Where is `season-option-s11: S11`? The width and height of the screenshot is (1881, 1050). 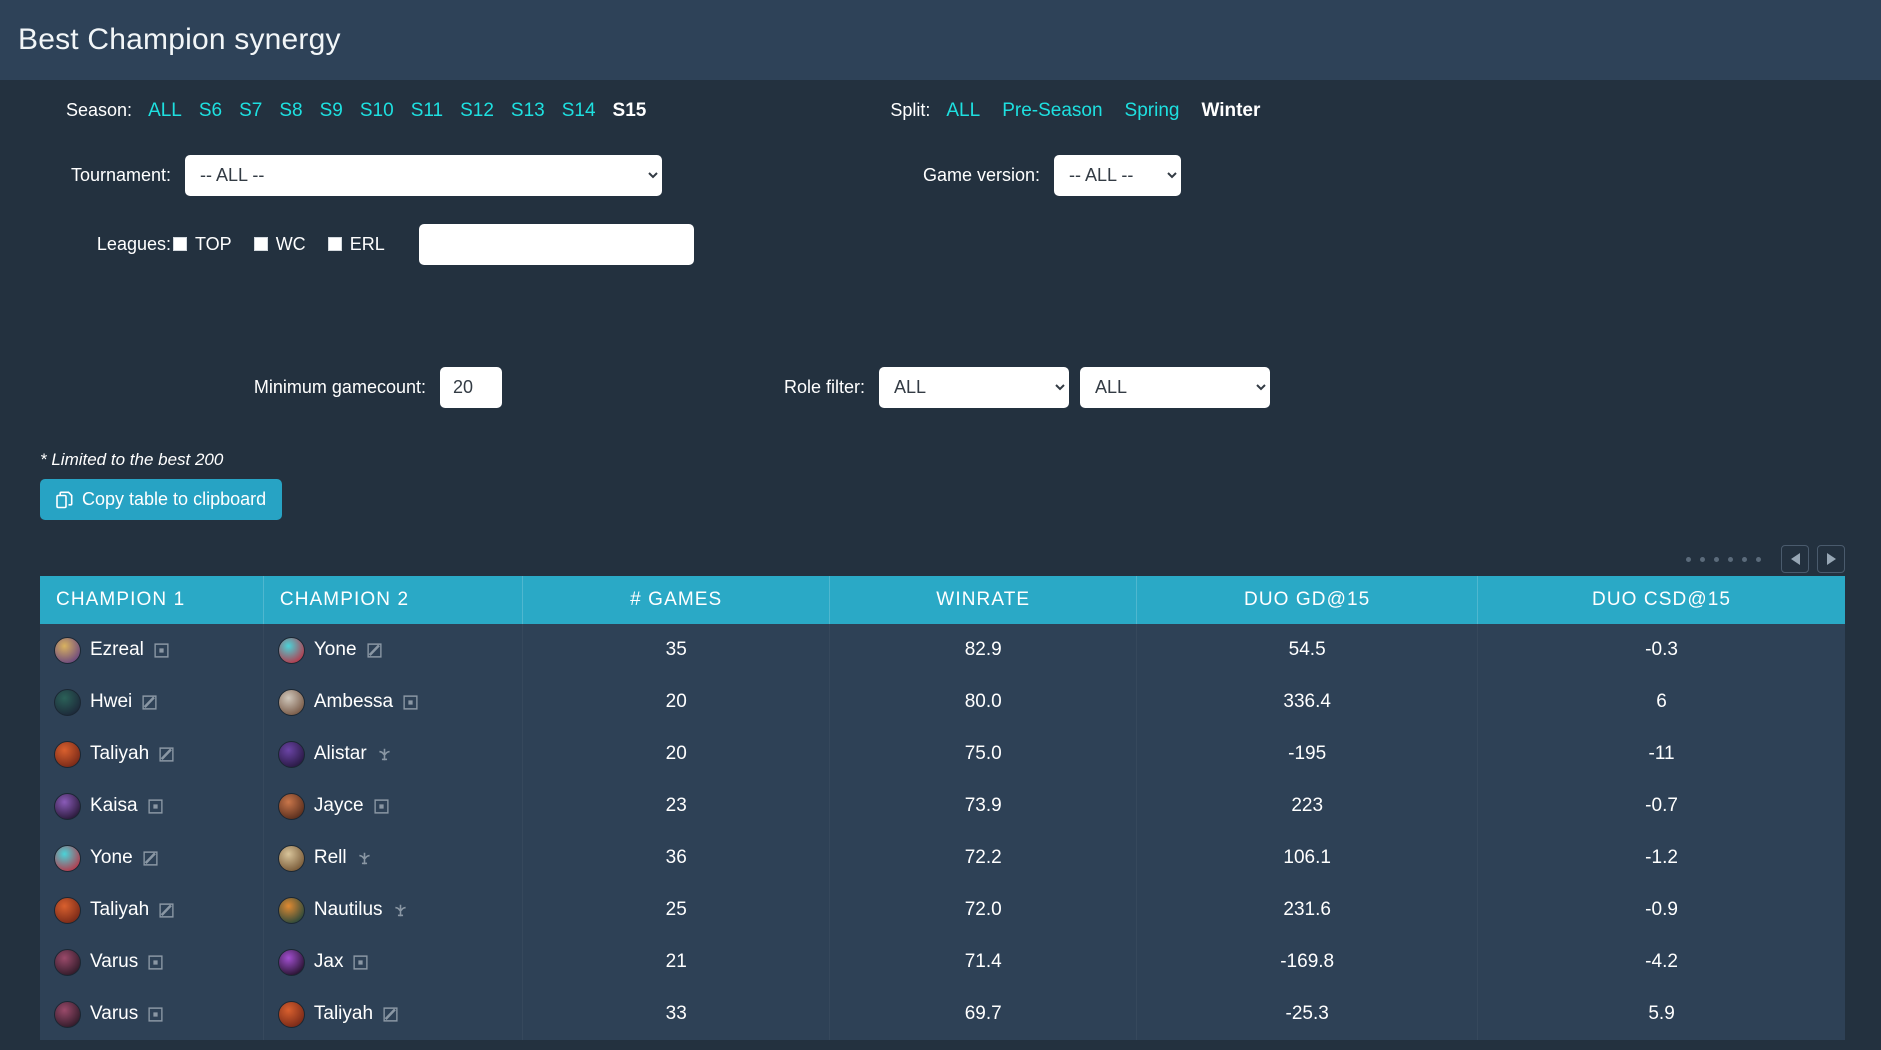
season-option-s11: S11 is located at coordinates (427, 110).